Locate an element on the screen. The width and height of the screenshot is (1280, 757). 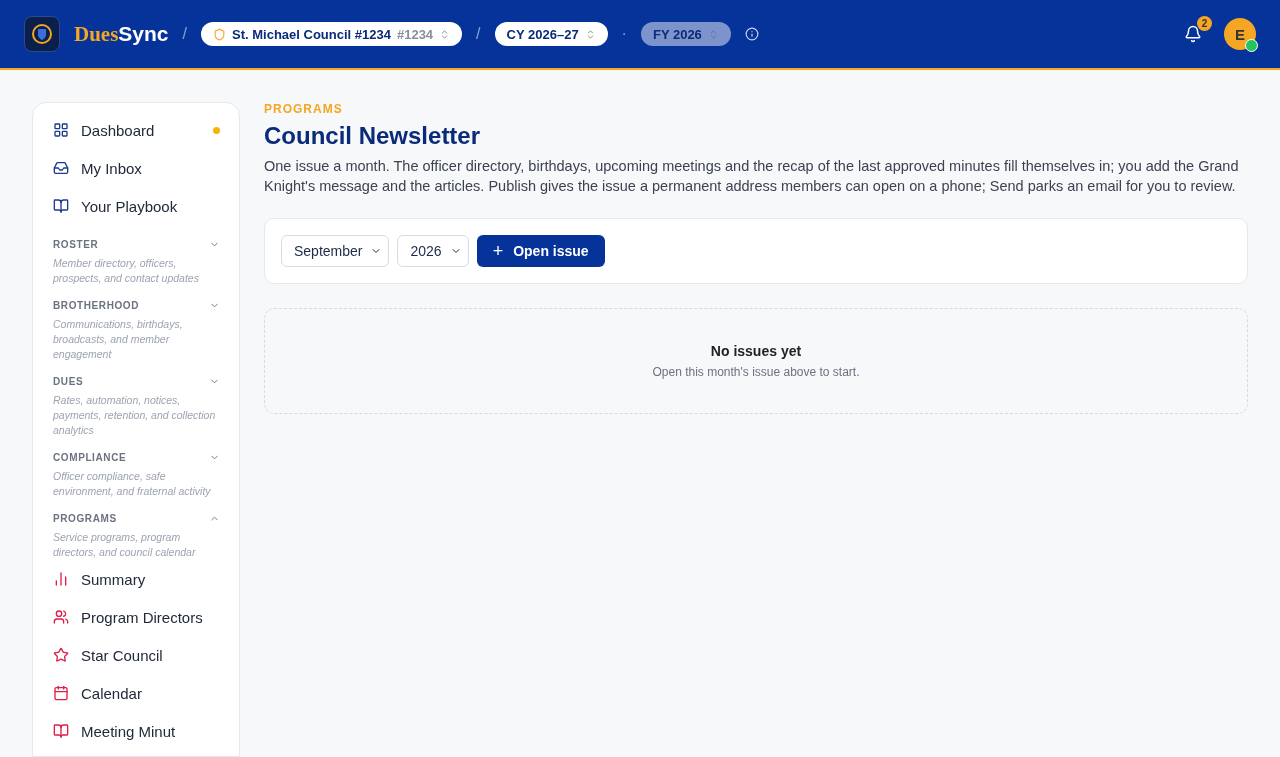
grid-icon is located at coordinates (61, 130).